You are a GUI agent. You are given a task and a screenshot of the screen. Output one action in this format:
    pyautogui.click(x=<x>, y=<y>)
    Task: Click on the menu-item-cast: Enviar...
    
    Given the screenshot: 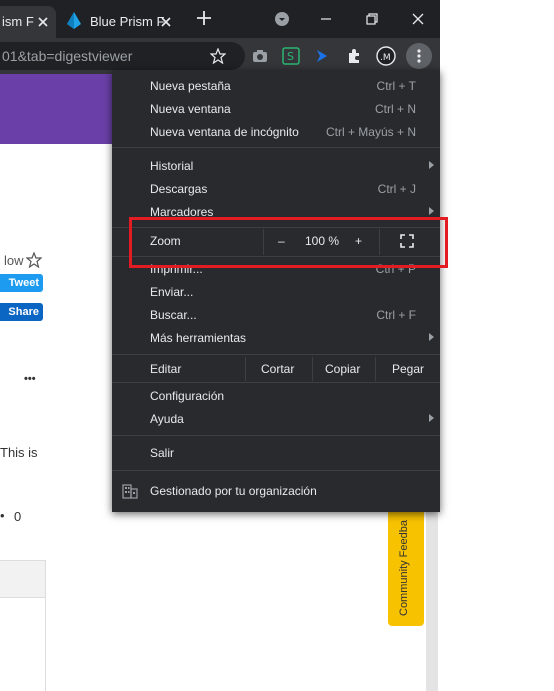 What is the action you would take?
    pyautogui.click(x=276, y=292)
    